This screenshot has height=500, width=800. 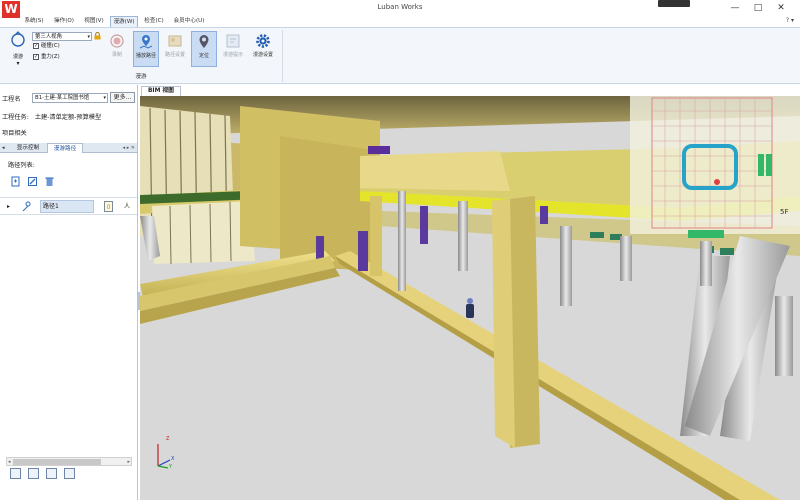 I want to click on menu-tab-member: 会员中心(U), so click(x=189, y=21).